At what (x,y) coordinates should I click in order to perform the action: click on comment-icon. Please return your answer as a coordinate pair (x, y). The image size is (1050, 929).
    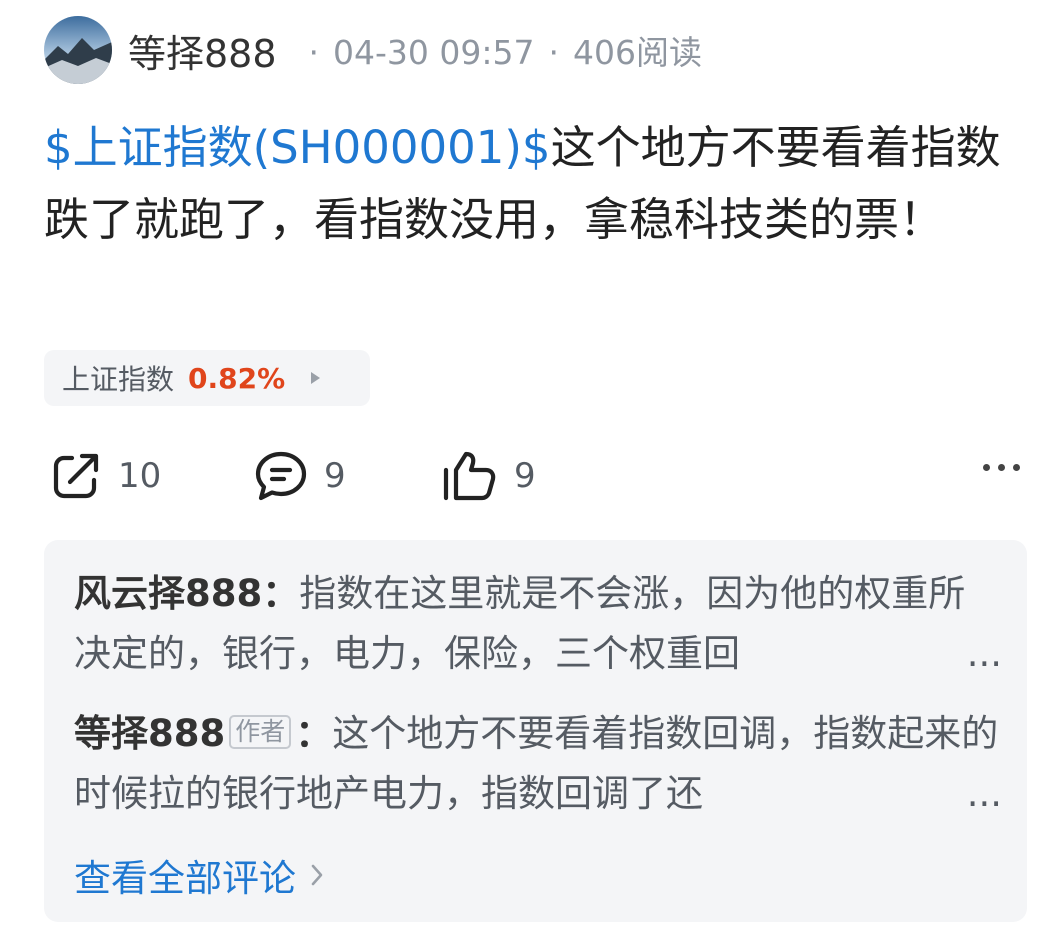
    Looking at the image, I should click on (281, 476).